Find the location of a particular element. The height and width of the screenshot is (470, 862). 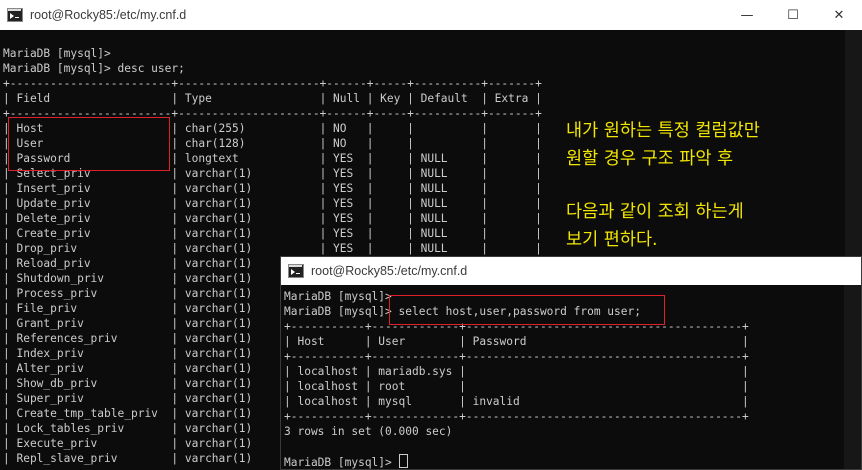

close-icon: ✕ is located at coordinates (839, 15).